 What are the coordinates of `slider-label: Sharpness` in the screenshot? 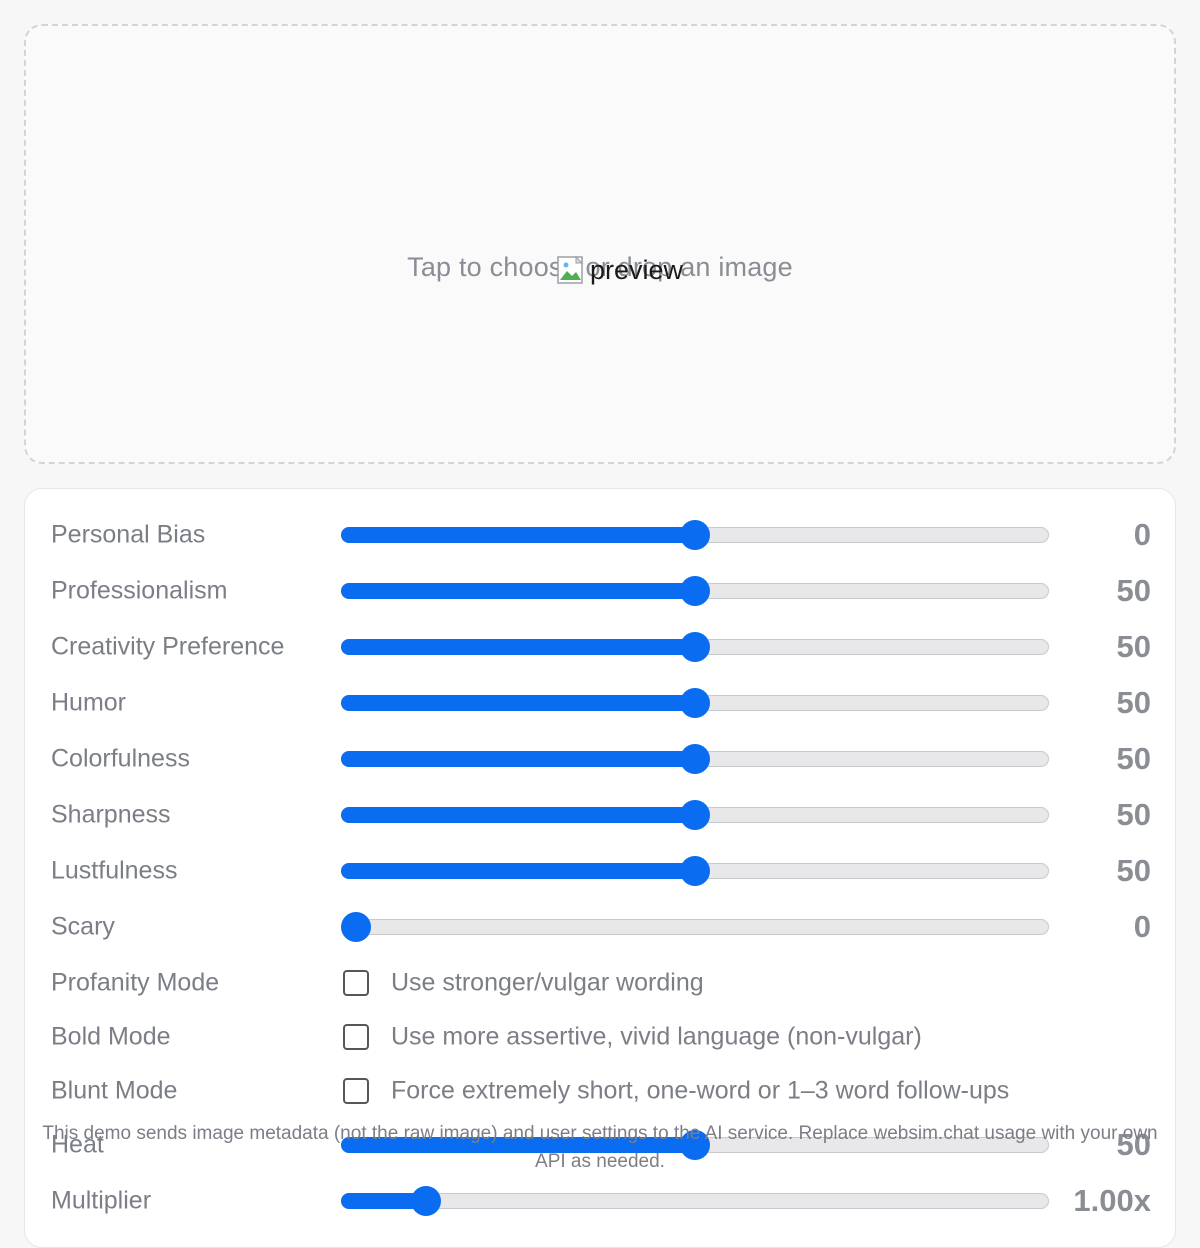 It's located at (111, 814).